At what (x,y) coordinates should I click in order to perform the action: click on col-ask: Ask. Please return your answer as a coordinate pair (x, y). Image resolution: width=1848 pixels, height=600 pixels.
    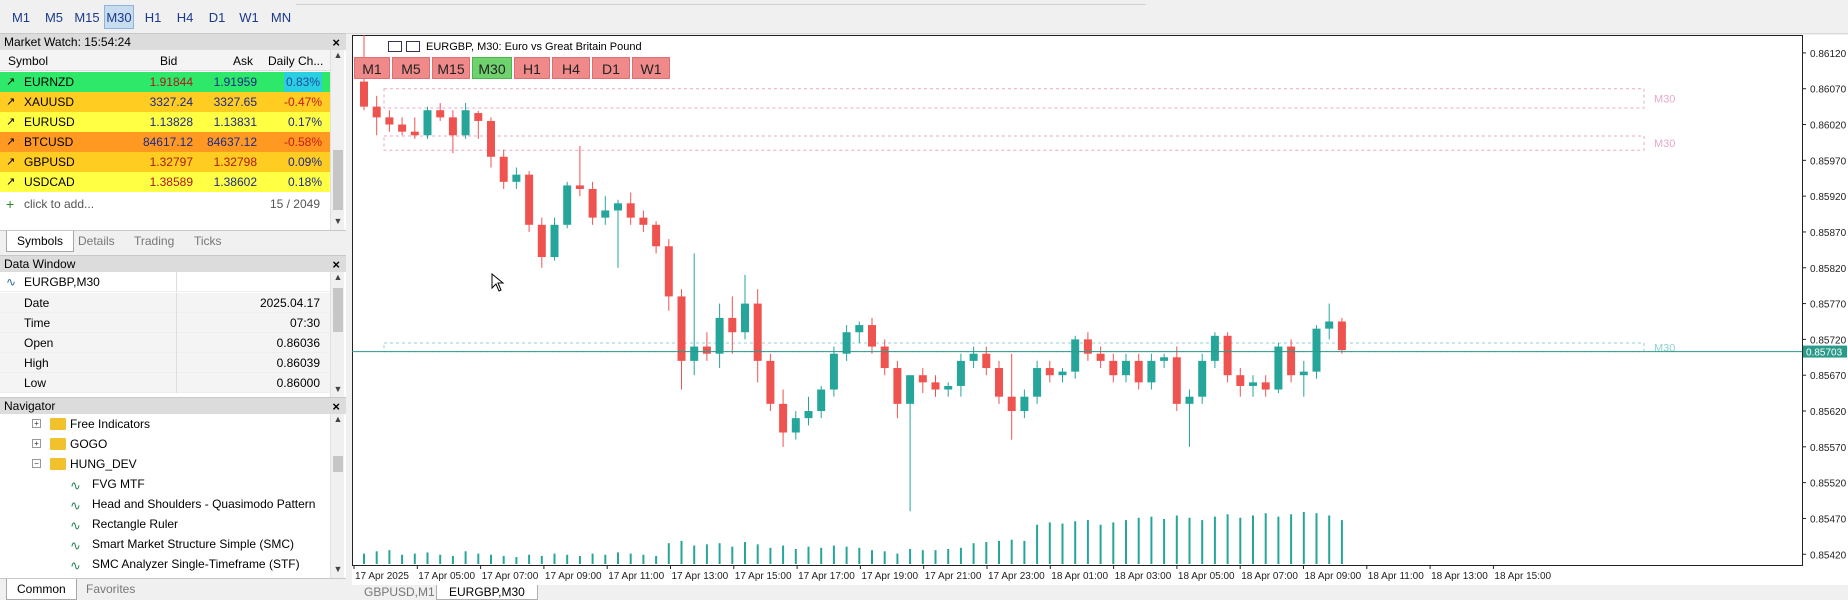
    Looking at the image, I should click on (243, 61).